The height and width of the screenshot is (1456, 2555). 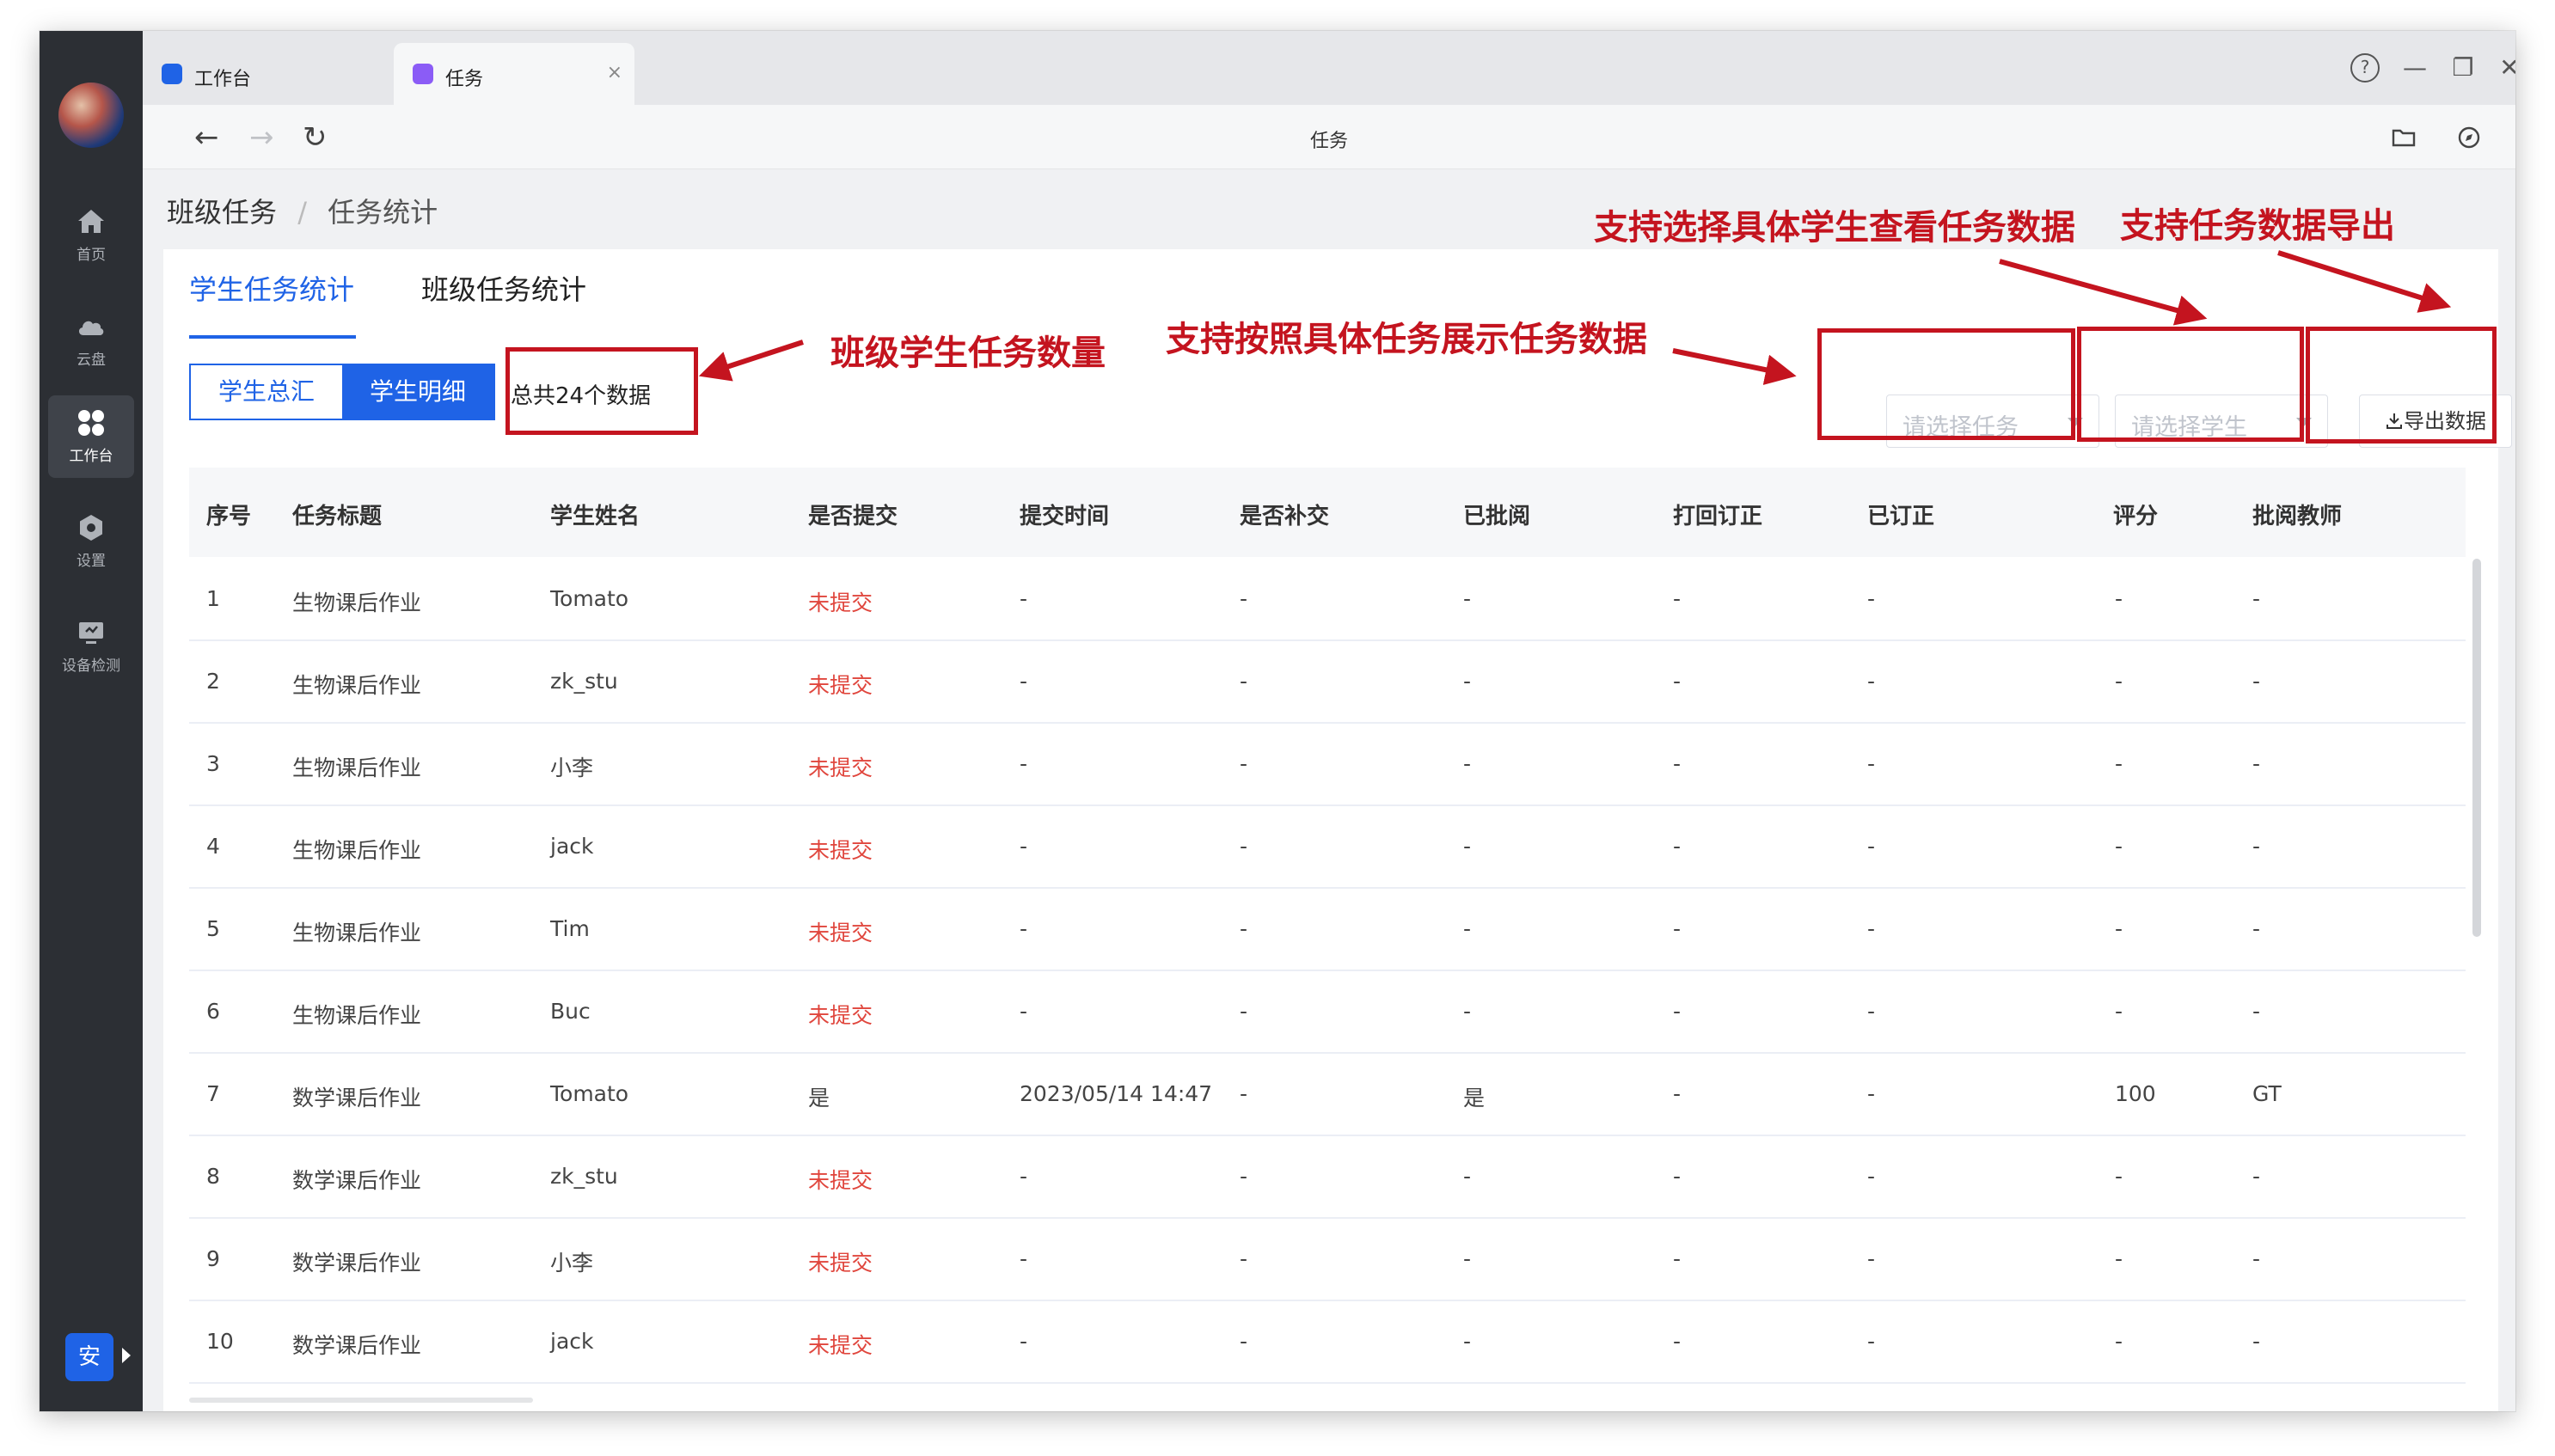 I want to click on arrow-to-count, so click(x=751, y=361).